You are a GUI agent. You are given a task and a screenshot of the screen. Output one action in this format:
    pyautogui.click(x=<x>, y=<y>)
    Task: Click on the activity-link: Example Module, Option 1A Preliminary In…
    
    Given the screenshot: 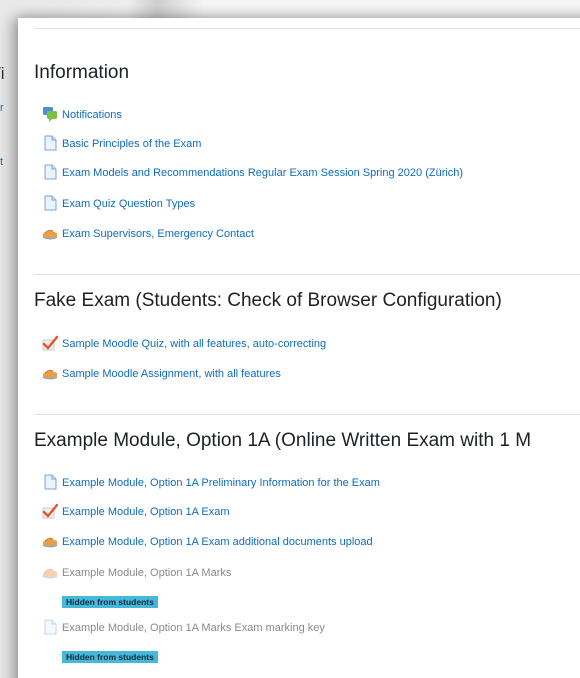 What is the action you would take?
    pyautogui.click(x=221, y=483)
    